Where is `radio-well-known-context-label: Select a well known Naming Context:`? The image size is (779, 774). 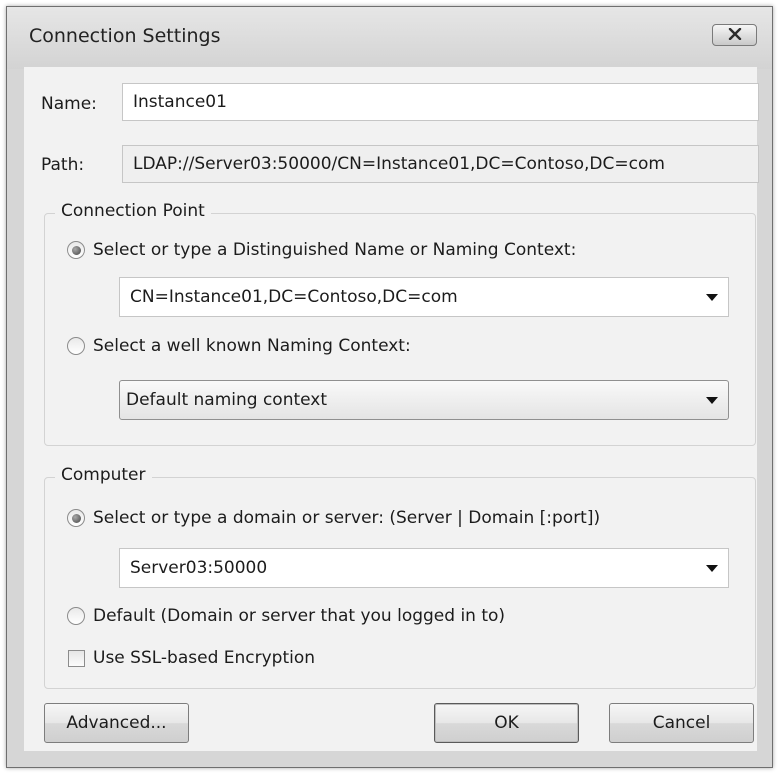
radio-well-known-context-label: Select a well known Naming Context: is located at coordinates (252, 346).